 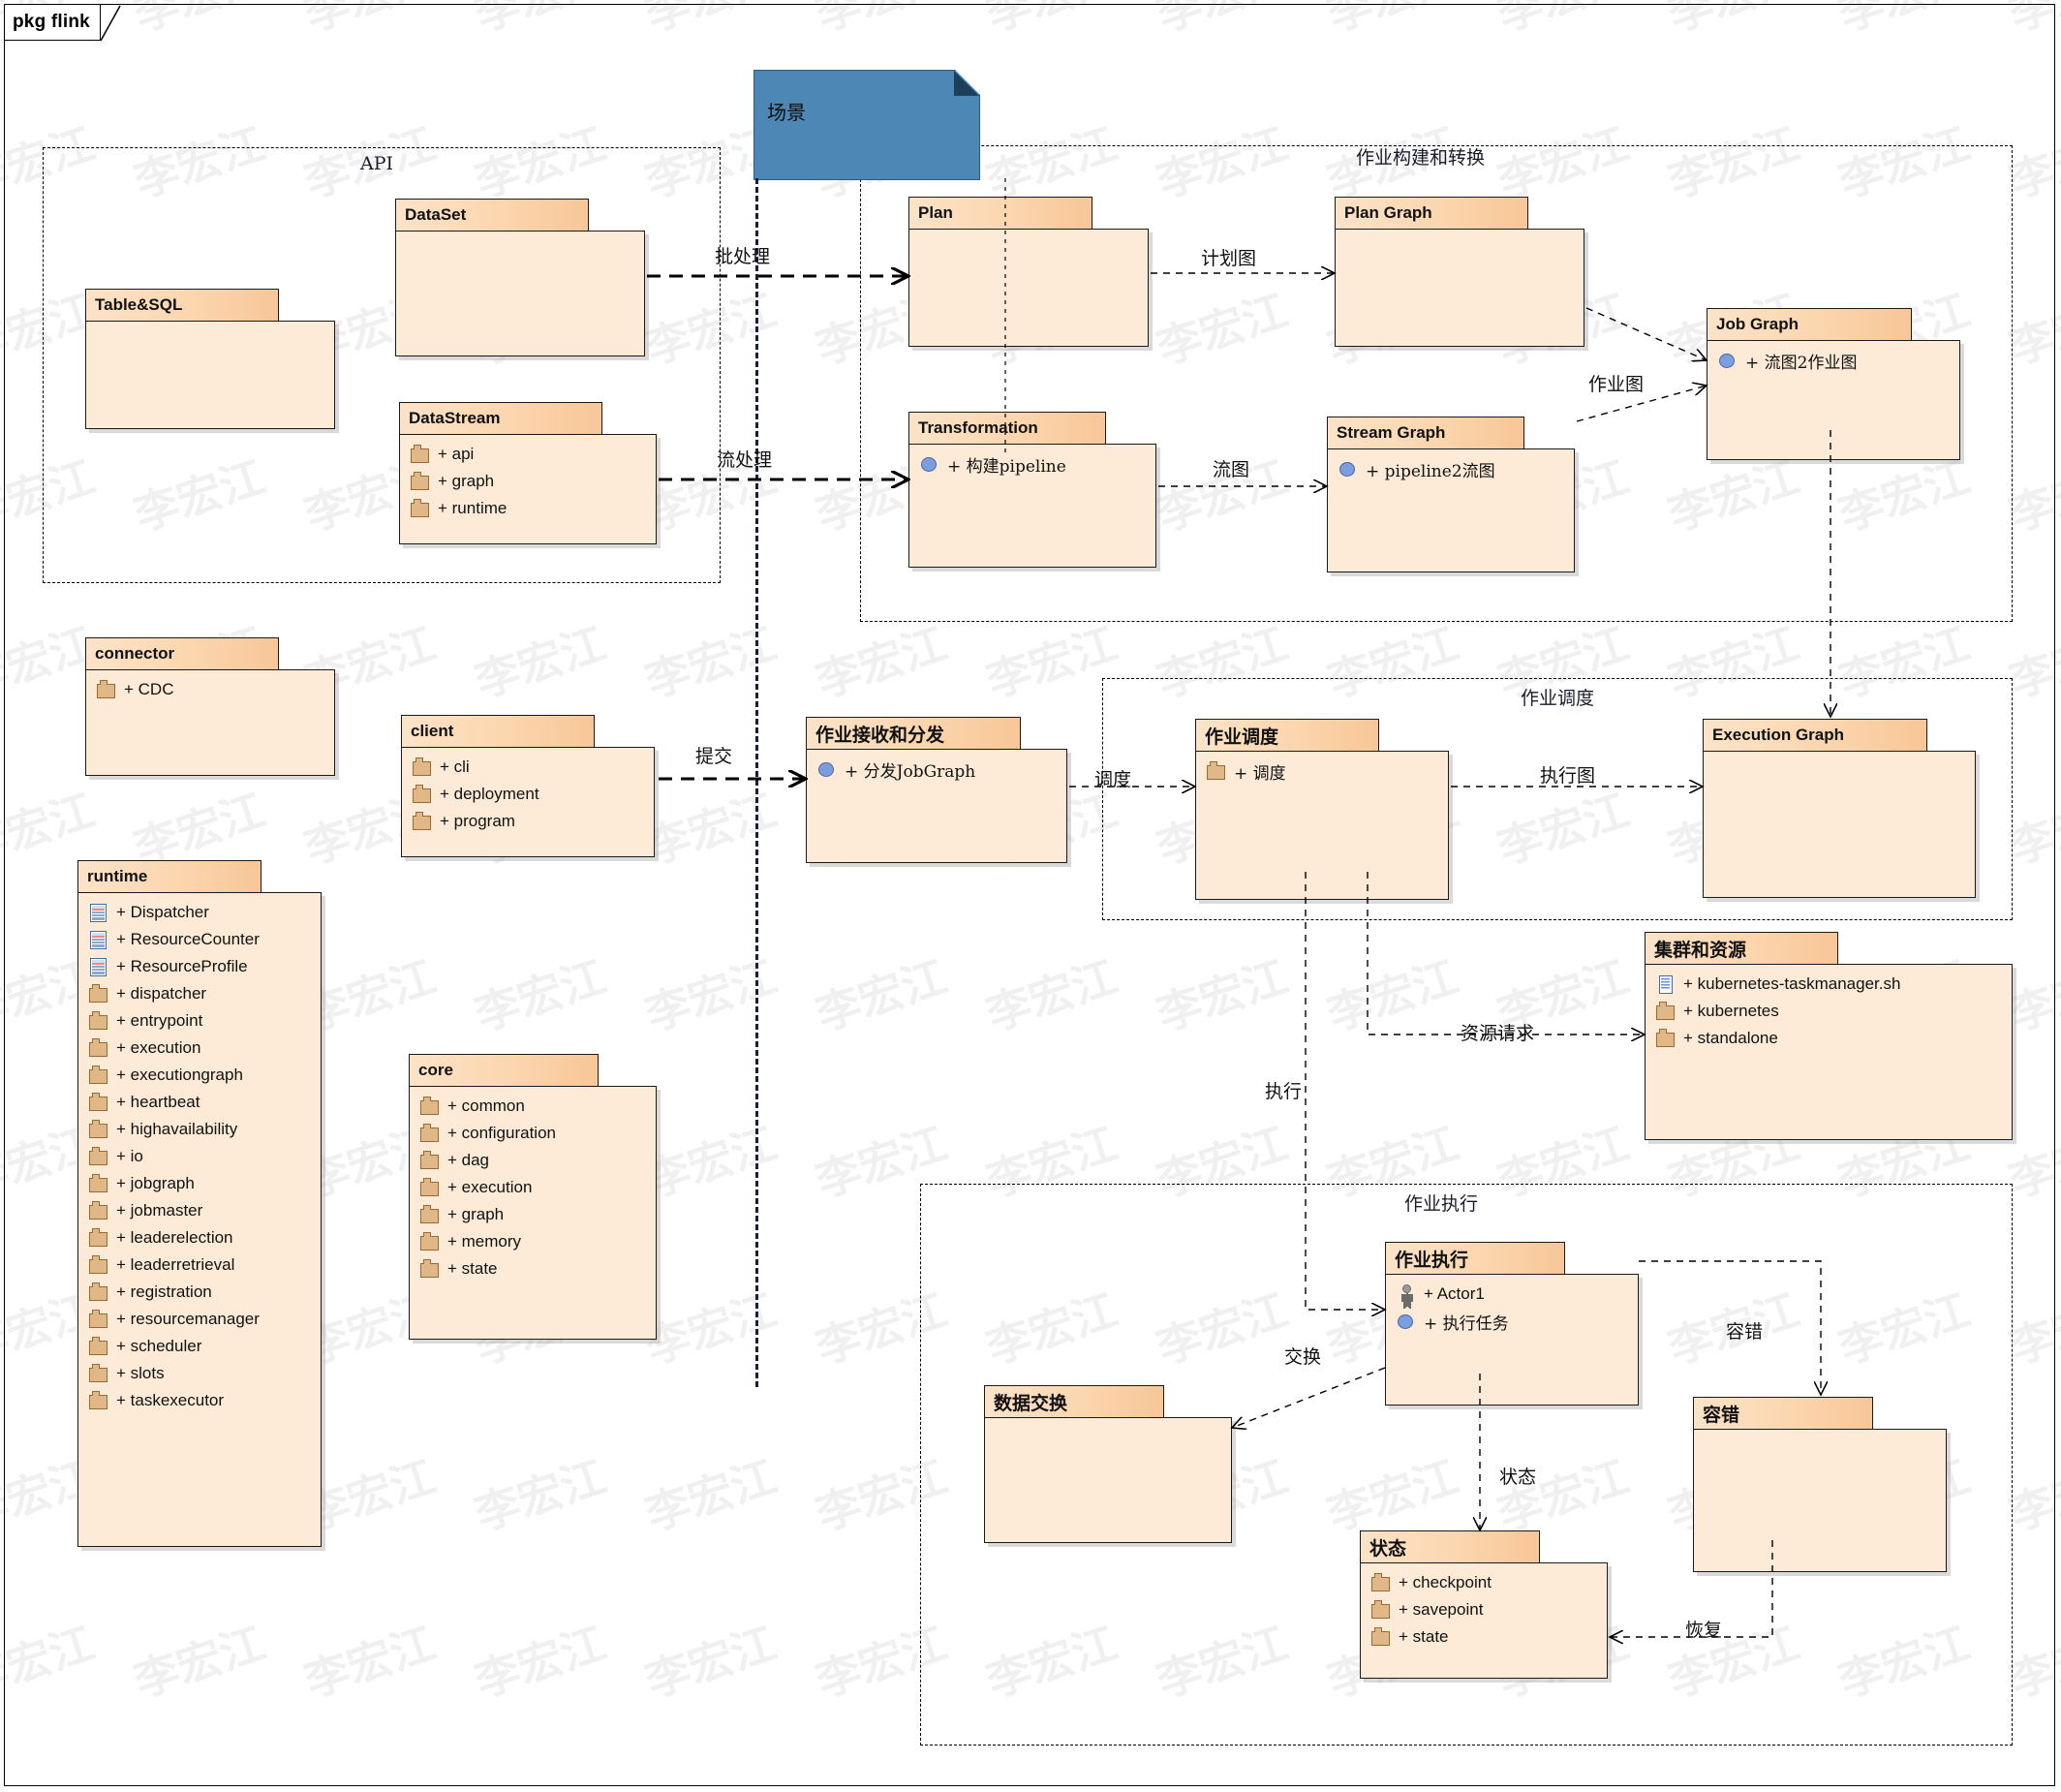 What do you see at coordinates (199, 1265) in the screenshot?
I see `list-item: + leaderretrieval` at bounding box center [199, 1265].